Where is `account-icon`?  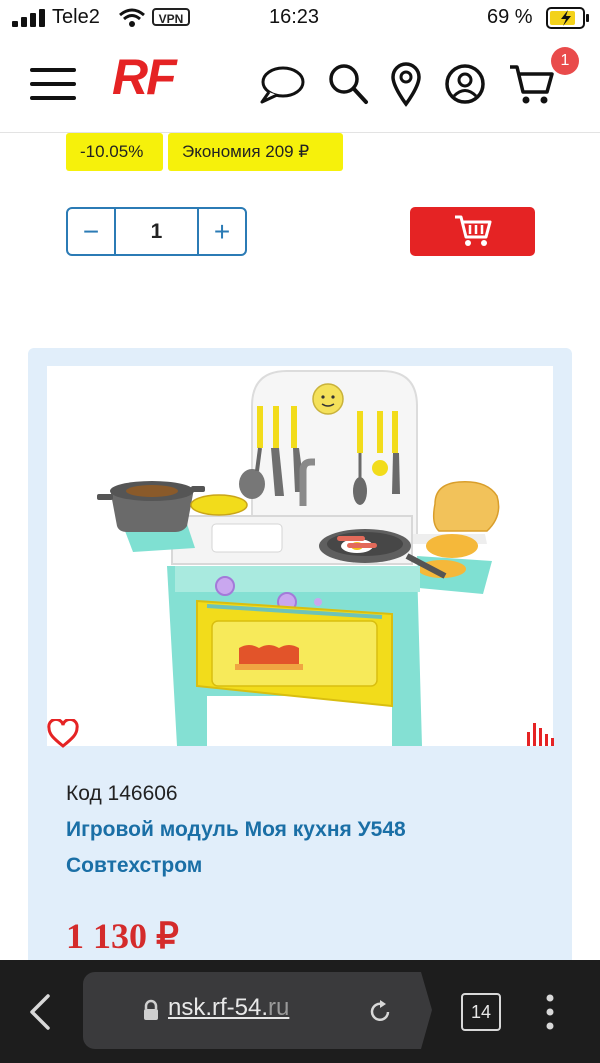 account-icon is located at coordinates (465, 84).